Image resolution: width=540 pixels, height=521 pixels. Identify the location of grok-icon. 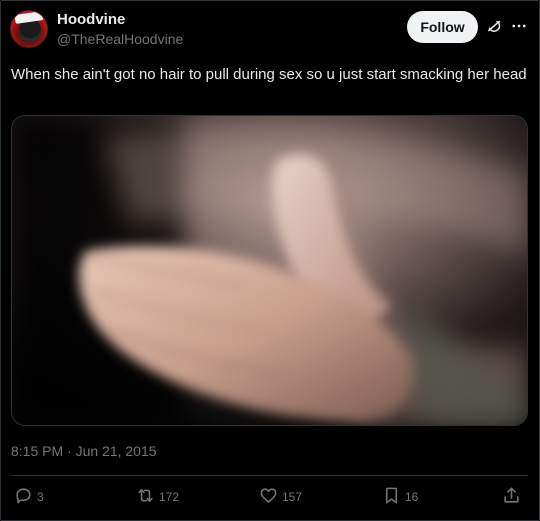
(494, 26).